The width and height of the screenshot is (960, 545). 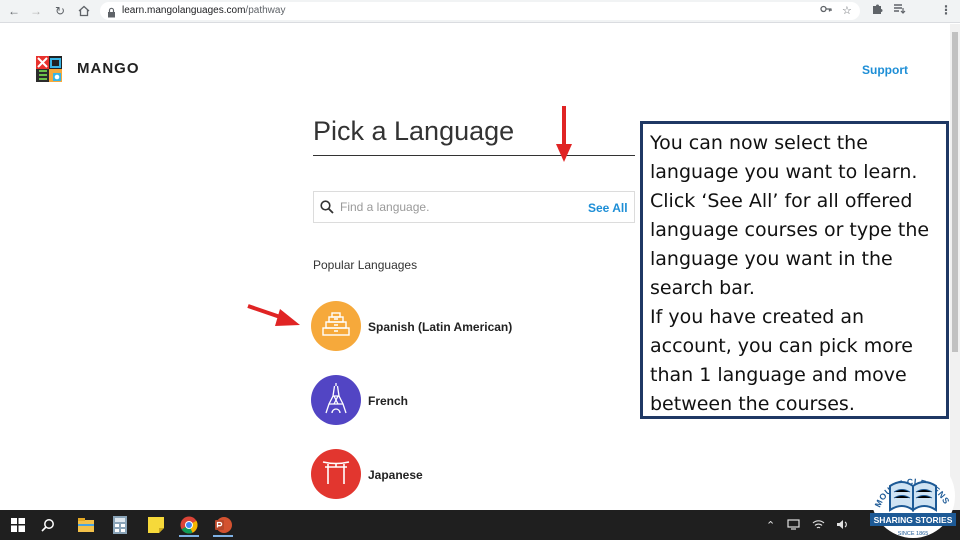 What do you see at coordinates (877, 10) in the screenshot?
I see `extensions-puzzle-icon` at bounding box center [877, 10].